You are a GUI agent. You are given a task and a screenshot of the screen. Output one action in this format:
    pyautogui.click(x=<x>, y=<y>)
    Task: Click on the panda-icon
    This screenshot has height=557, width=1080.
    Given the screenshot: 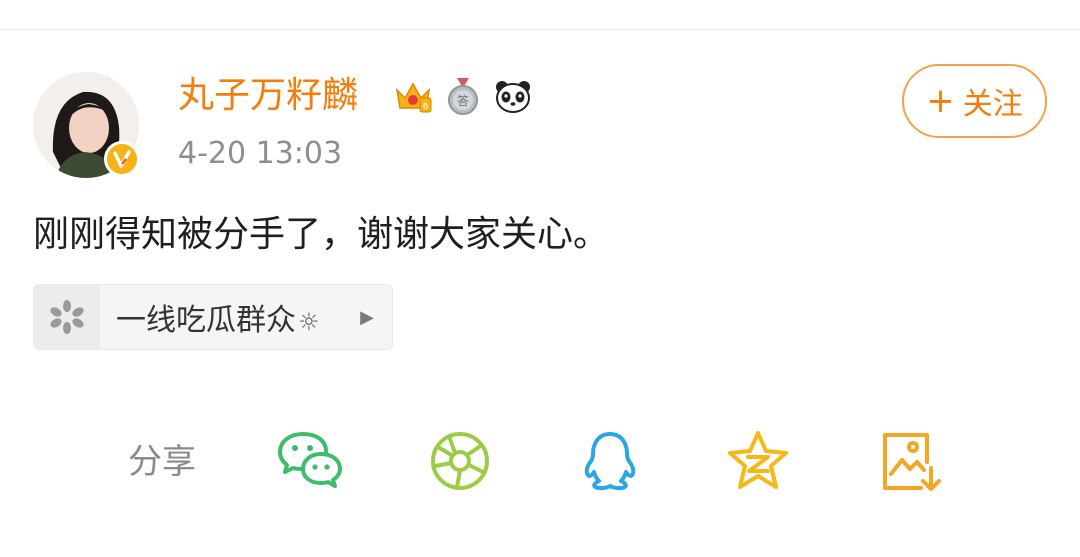 What is the action you would take?
    pyautogui.click(x=513, y=96)
    